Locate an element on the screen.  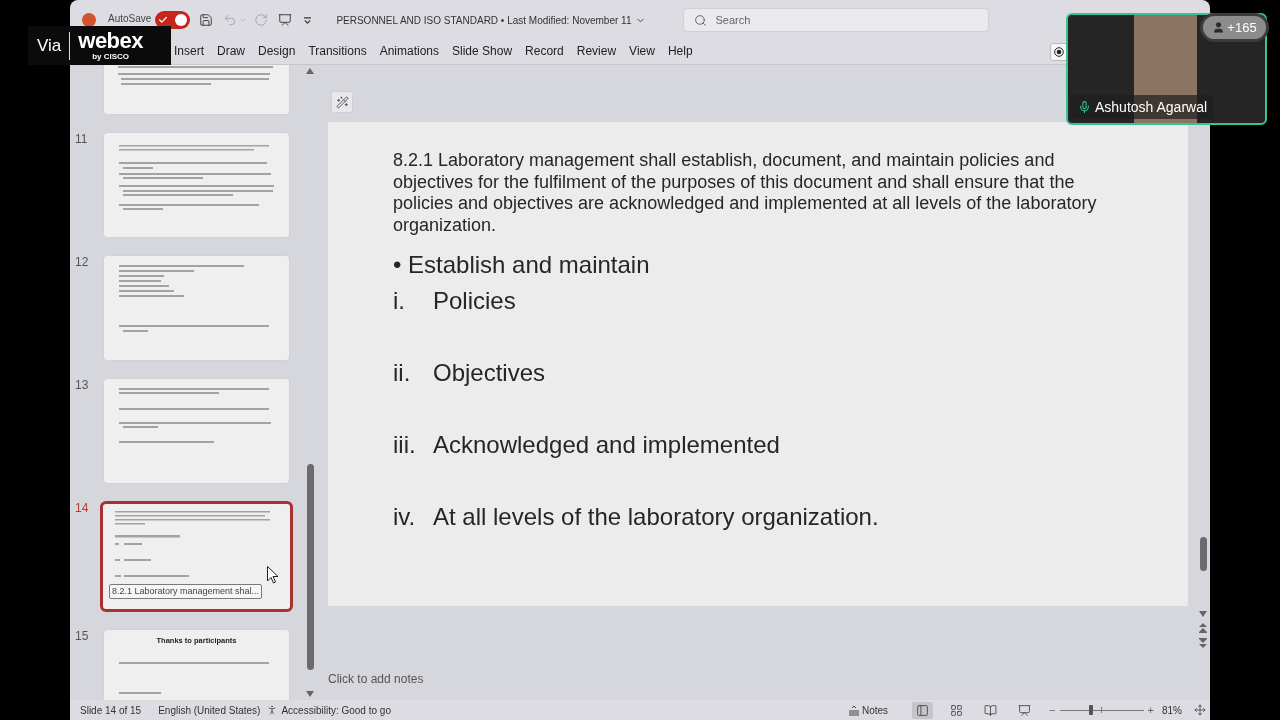
list-numeral: i. is located at coordinates (399, 301).